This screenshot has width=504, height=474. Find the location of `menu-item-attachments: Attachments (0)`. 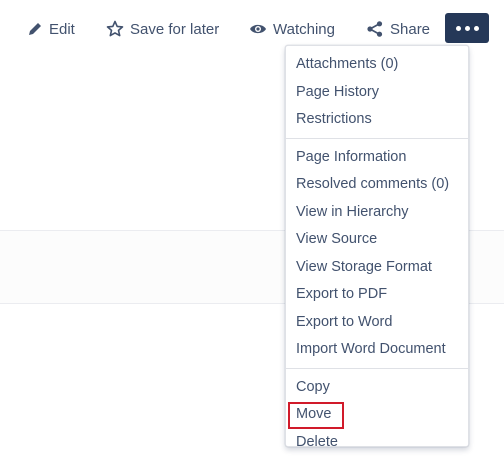

menu-item-attachments: Attachments (0) is located at coordinates (377, 65).